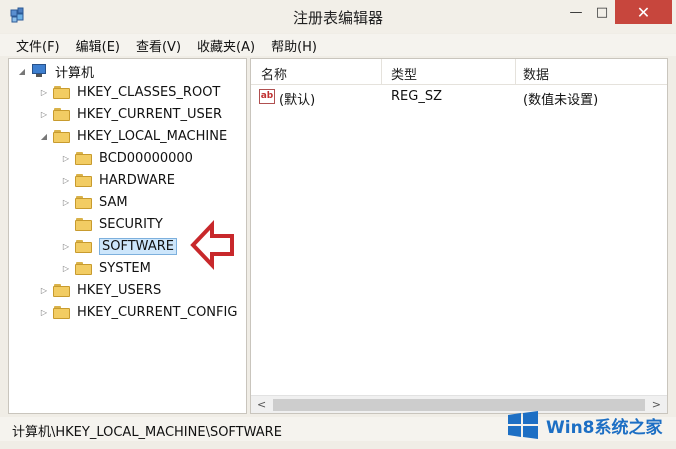 This screenshot has width=676, height=449. What do you see at coordinates (212, 245) in the screenshot?
I see `pointer-arrow-icon` at bounding box center [212, 245].